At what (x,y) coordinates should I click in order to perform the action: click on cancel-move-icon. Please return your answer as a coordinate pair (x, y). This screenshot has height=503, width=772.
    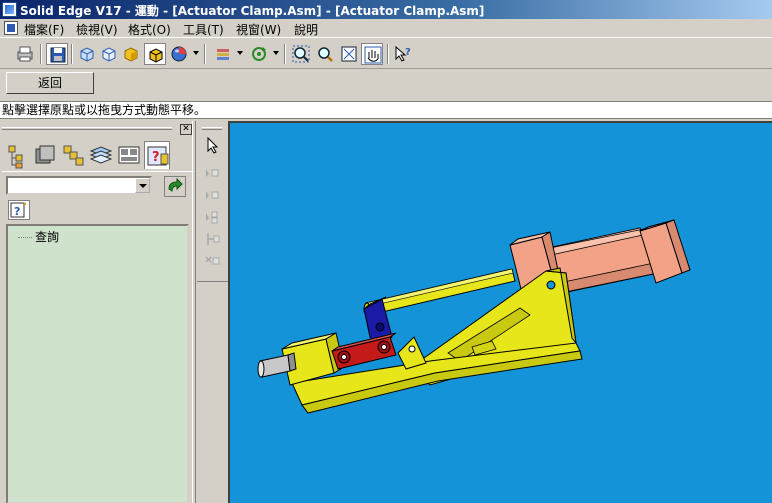
    Looking at the image, I should click on (212, 261).